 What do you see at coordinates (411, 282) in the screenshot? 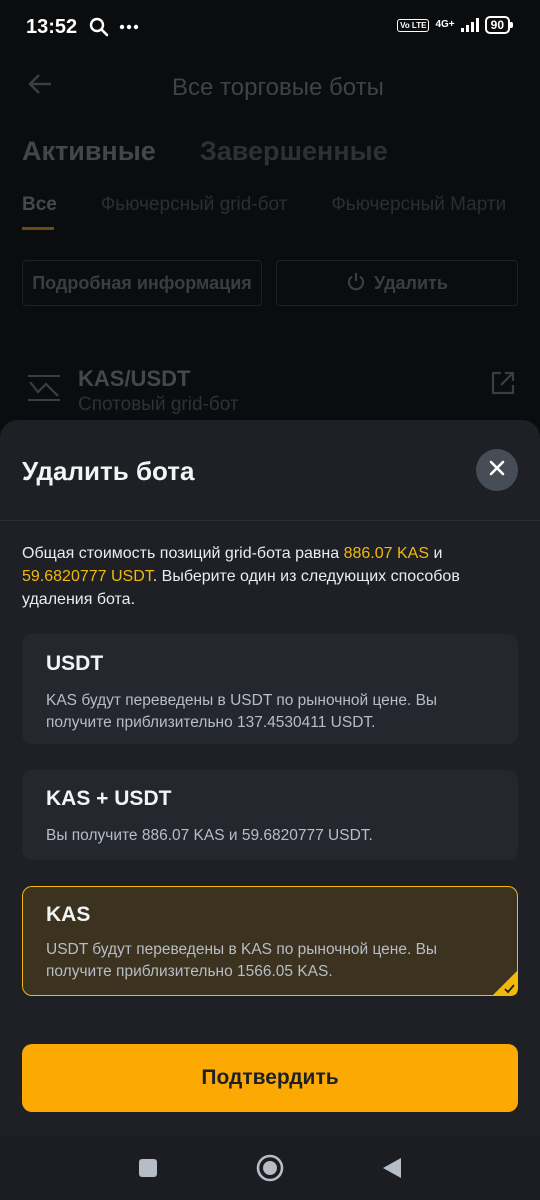
I see `delete-button-label: Удалить` at bounding box center [411, 282].